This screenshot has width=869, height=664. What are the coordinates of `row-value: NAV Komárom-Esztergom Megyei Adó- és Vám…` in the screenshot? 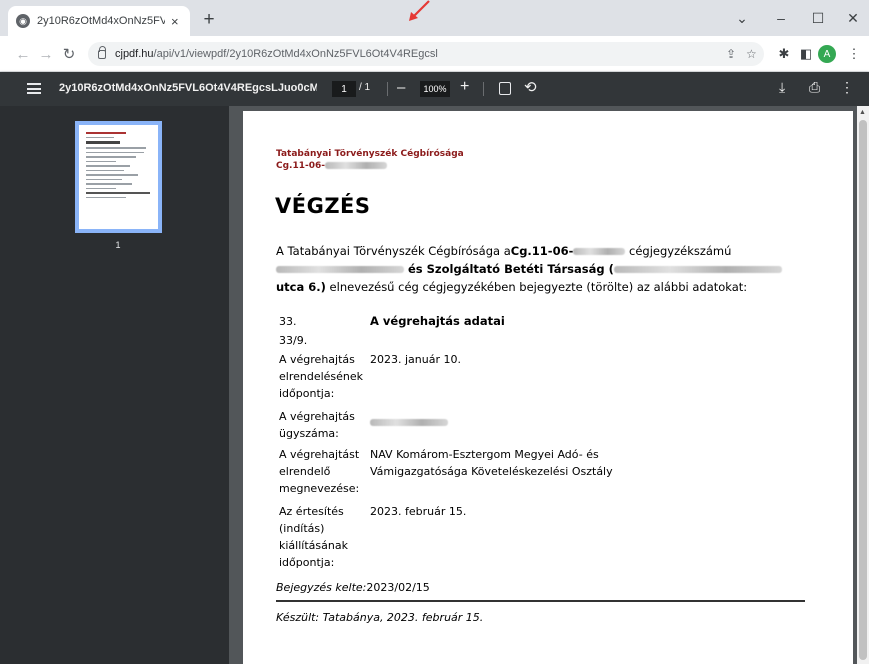 It's located at (491, 463).